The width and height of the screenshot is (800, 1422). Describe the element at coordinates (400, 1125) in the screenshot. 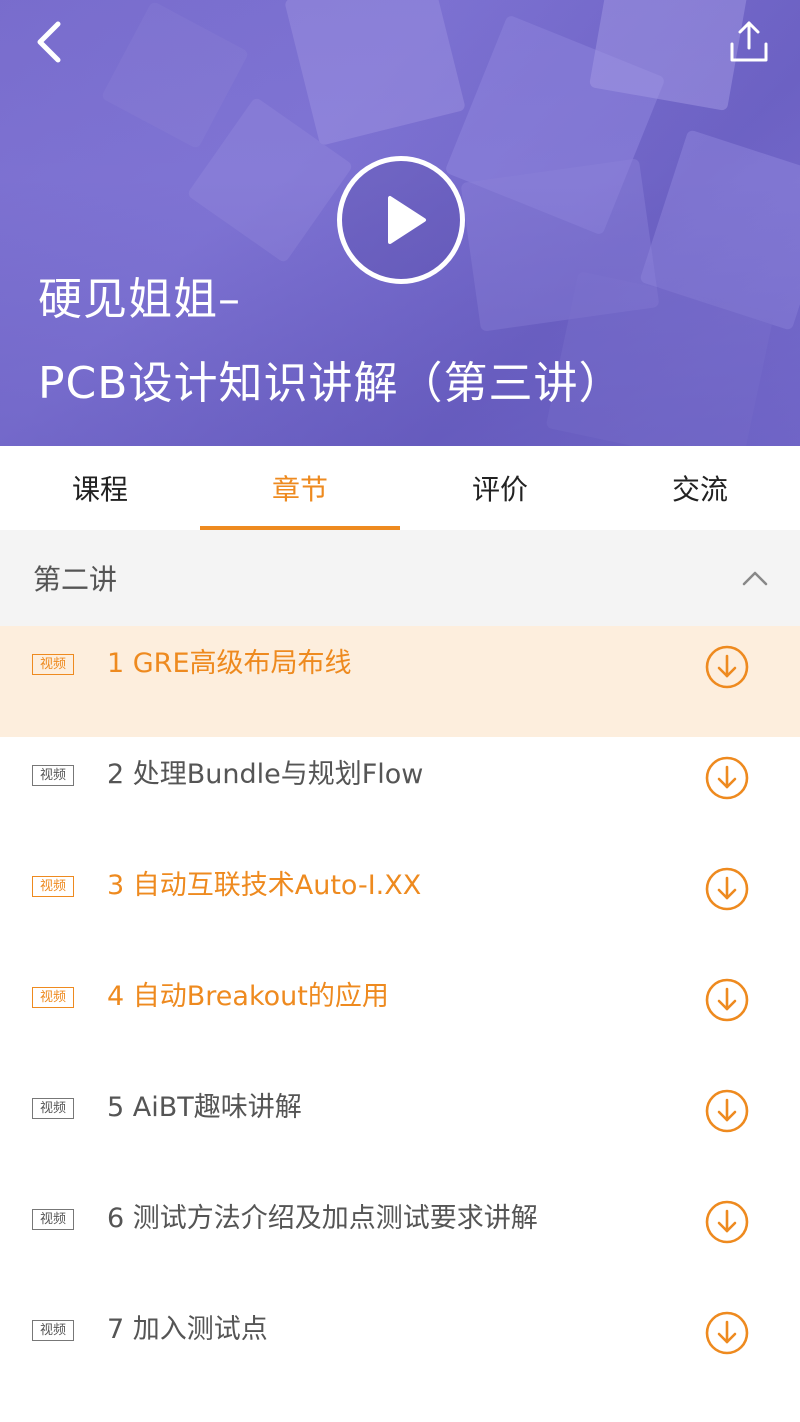

I see `lesson-item: 视频 5 AiBT趣味讲解` at that location.